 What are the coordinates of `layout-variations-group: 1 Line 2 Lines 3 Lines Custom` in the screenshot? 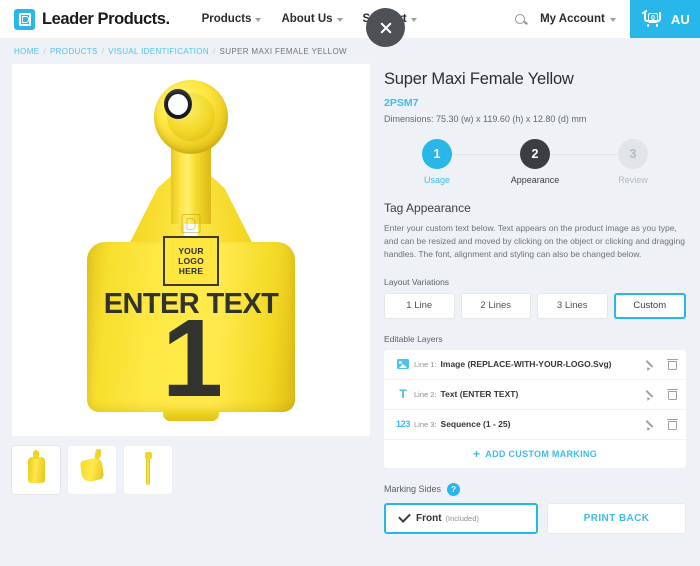 It's located at (535, 305).